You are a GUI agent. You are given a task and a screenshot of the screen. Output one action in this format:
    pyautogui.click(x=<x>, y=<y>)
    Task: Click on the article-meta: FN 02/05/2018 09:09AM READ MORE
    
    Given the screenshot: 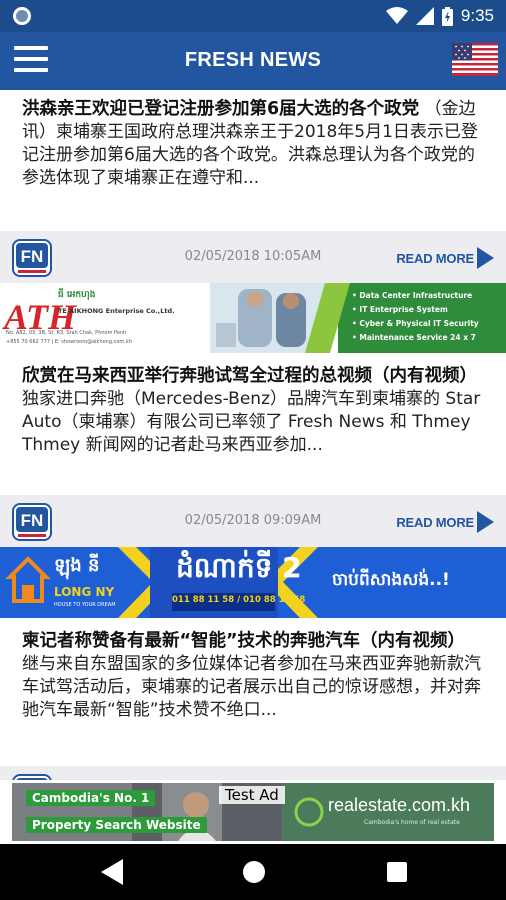 What is the action you would take?
    pyautogui.click(x=253, y=521)
    